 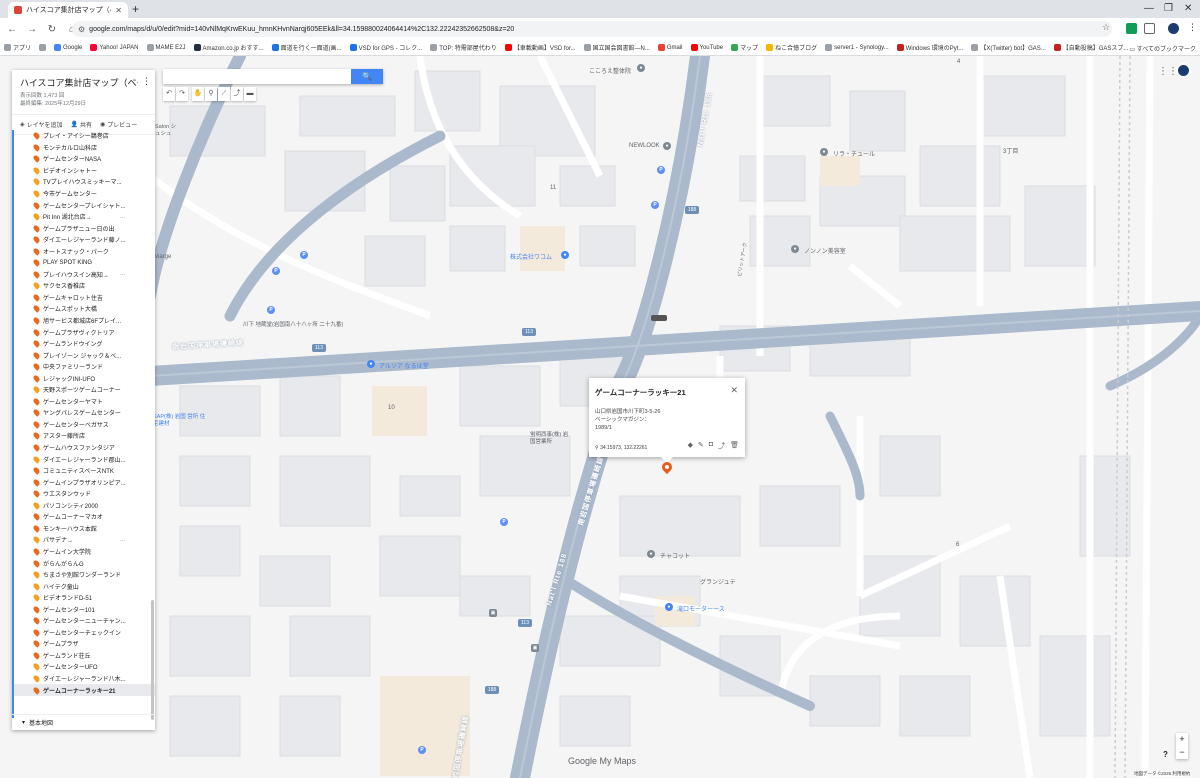 What do you see at coordinates (84, 332) in the screenshot?
I see `layer-item: ゲームプラザヴィクトリア` at bounding box center [84, 332].